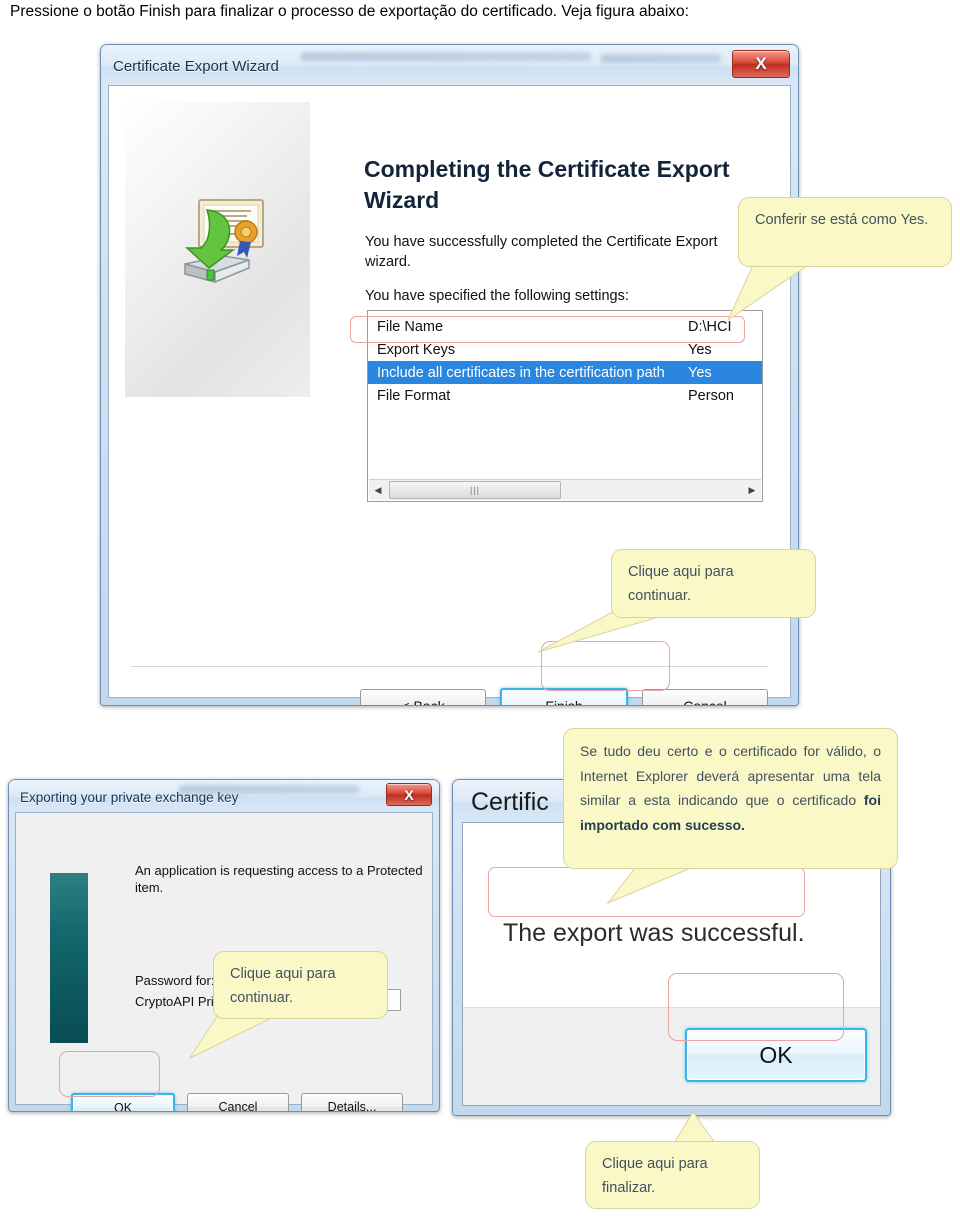 The height and width of the screenshot is (1217, 960). I want to click on wizard-heading: Completing the Certificate Export Wizard, so click(547, 184).